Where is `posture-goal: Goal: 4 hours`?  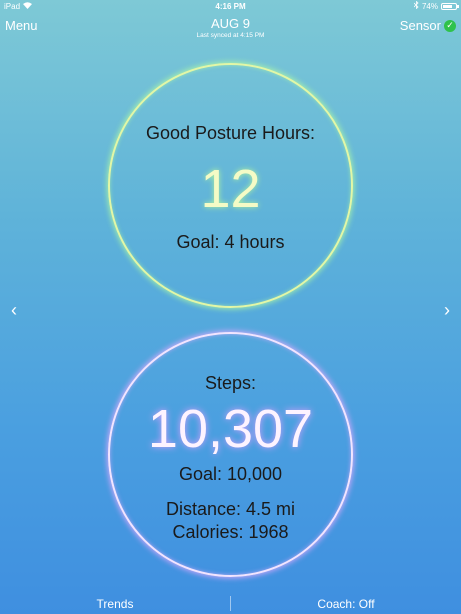 posture-goal: Goal: 4 hours is located at coordinates (230, 241).